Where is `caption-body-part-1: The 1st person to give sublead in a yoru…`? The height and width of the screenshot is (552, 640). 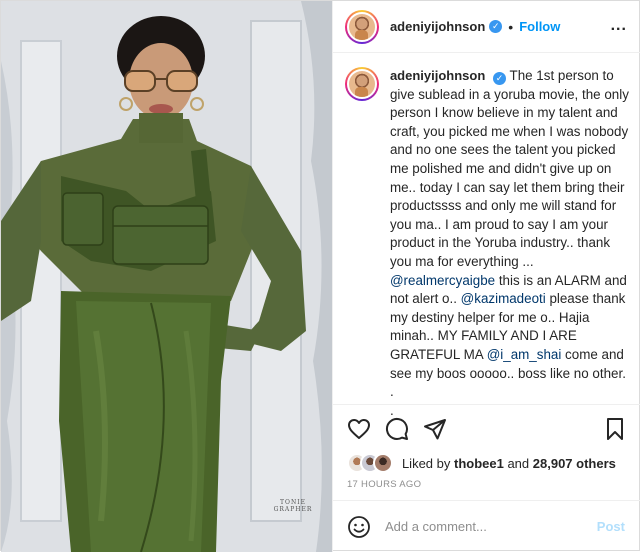 caption-body-part-1: The 1st person to give sublead in a yoru… is located at coordinates (509, 168).